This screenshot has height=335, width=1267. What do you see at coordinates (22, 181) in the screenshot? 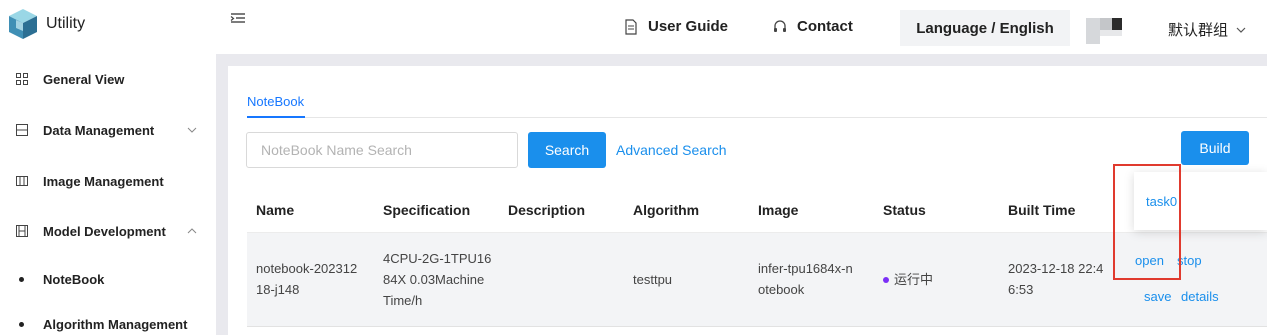
I see `image-icon` at bounding box center [22, 181].